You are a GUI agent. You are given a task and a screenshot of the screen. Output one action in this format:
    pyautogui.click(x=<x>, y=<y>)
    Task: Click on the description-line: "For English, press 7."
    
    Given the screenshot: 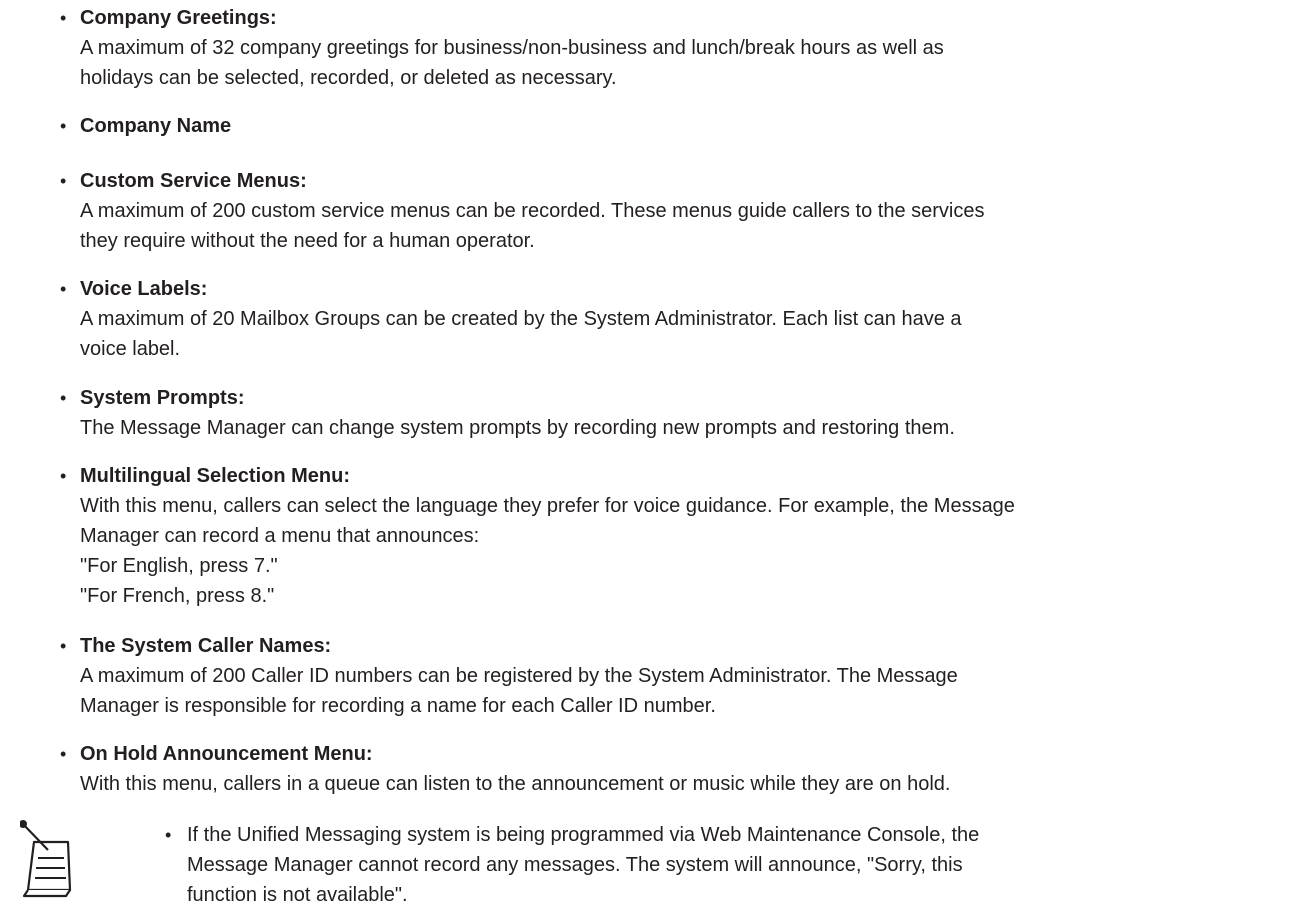 What is the action you would take?
    pyautogui.click(x=179, y=566)
    